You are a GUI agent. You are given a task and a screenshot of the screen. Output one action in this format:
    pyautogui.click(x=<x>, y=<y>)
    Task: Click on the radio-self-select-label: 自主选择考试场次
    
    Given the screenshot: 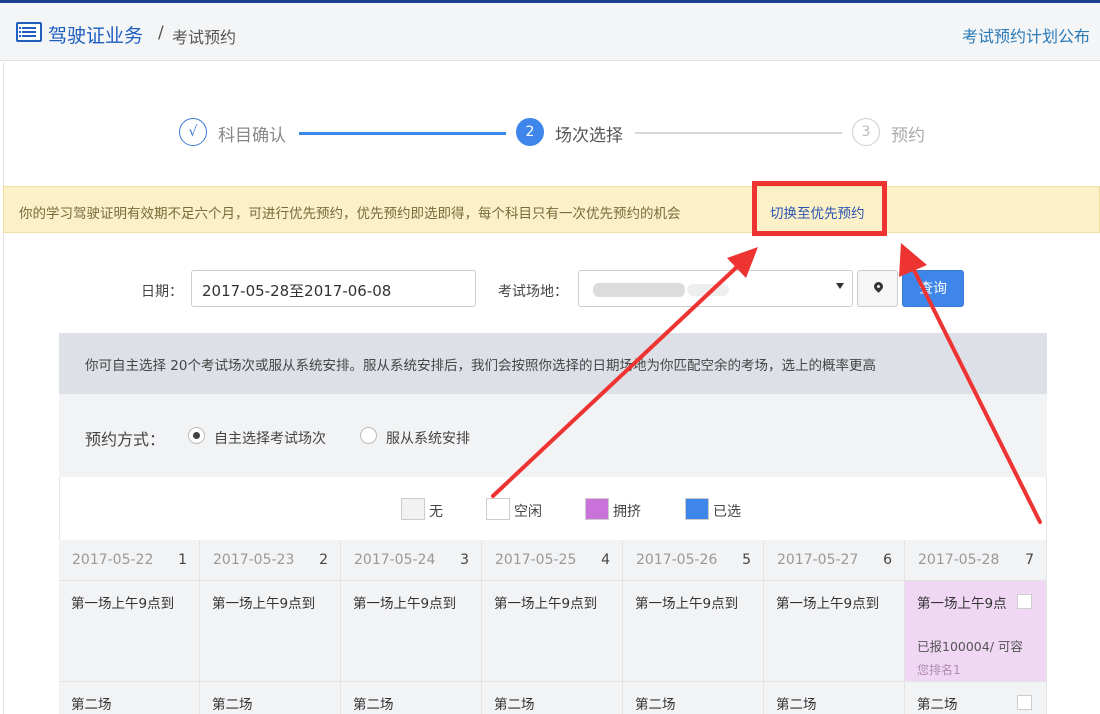 What is the action you would take?
    pyautogui.click(x=270, y=438)
    